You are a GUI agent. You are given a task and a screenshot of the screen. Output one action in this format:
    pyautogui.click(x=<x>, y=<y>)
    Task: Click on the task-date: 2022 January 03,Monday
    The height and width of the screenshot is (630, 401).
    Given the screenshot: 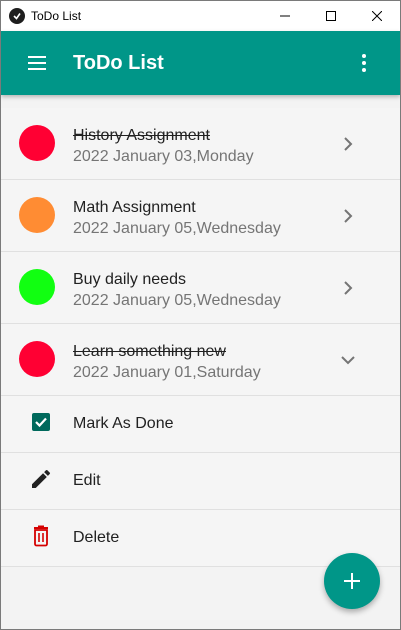 What is the action you would take?
    pyautogui.click(x=163, y=156)
    